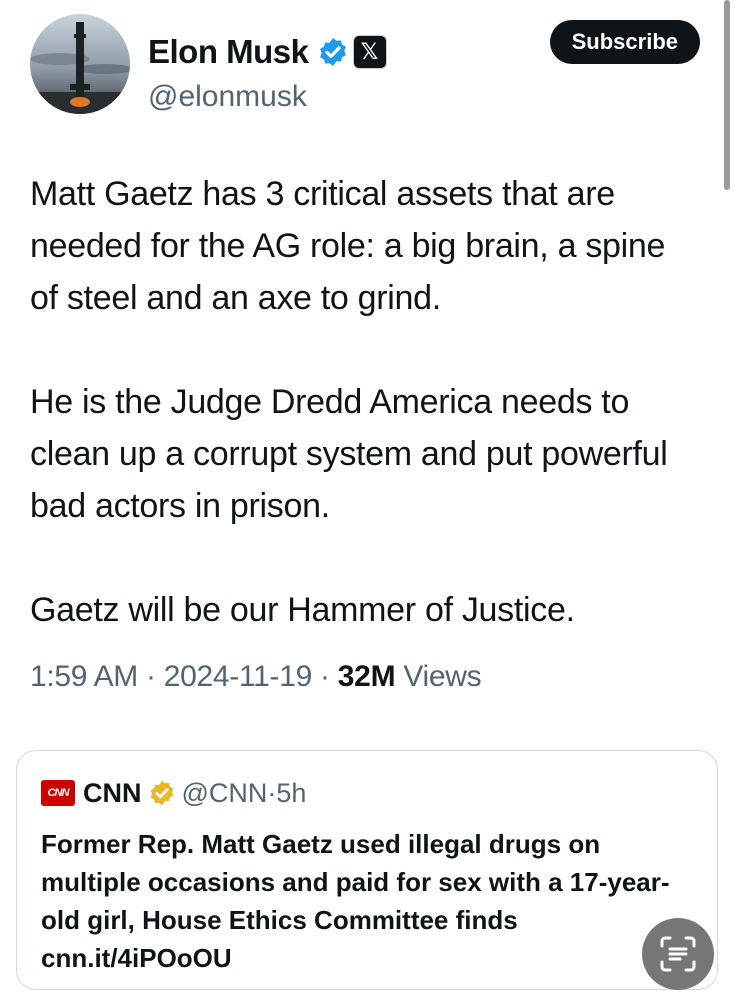 This screenshot has width=734, height=1000. What do you see at coordinates (727, 95) in the screenshot?
I see `scrollbar` at bounding box center [727, 95].